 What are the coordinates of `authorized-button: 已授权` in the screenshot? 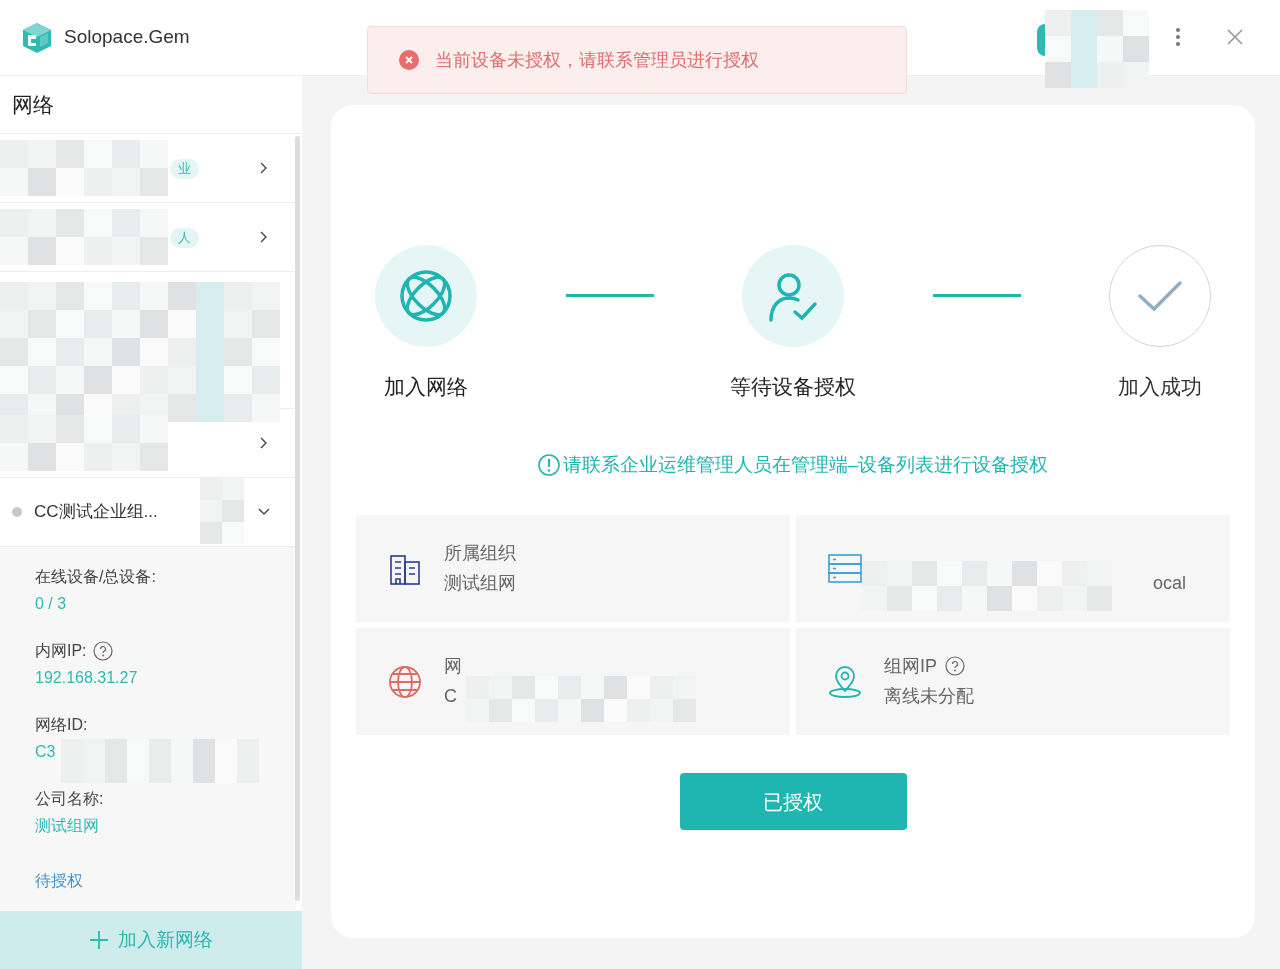 It's located at (793, 801).